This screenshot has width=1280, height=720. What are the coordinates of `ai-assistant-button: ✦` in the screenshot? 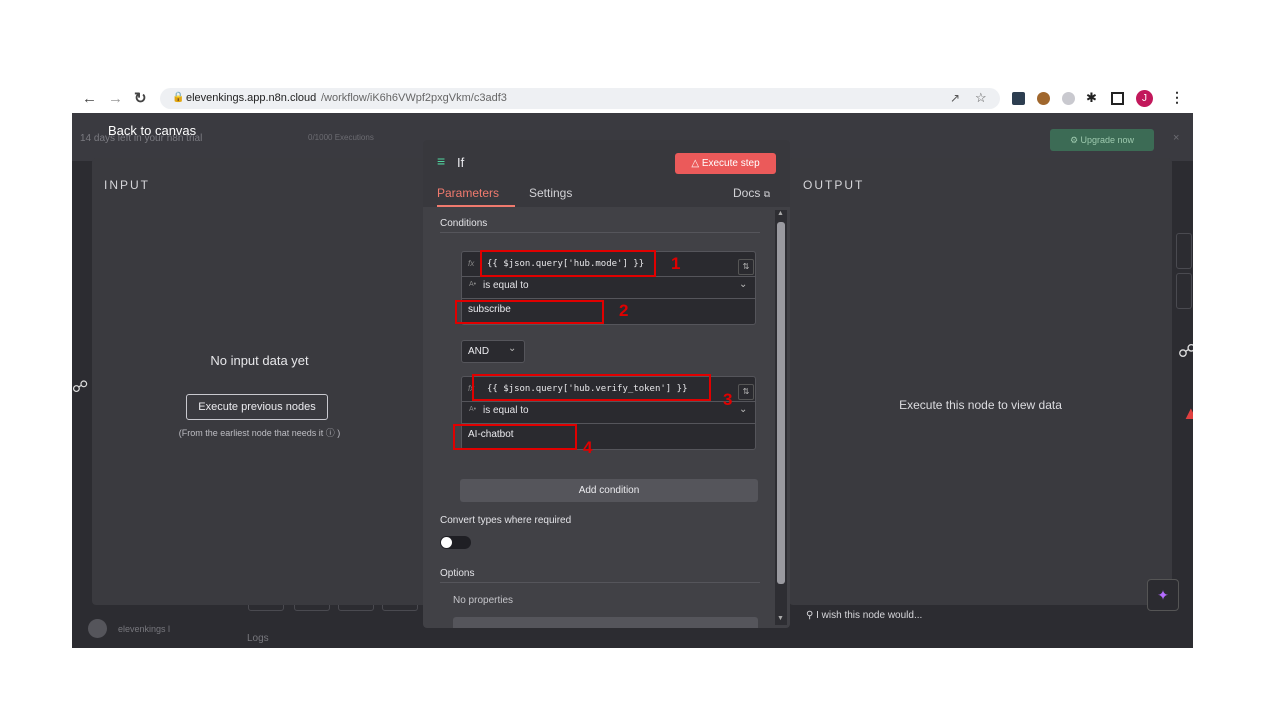 It's located at (1163, 595).